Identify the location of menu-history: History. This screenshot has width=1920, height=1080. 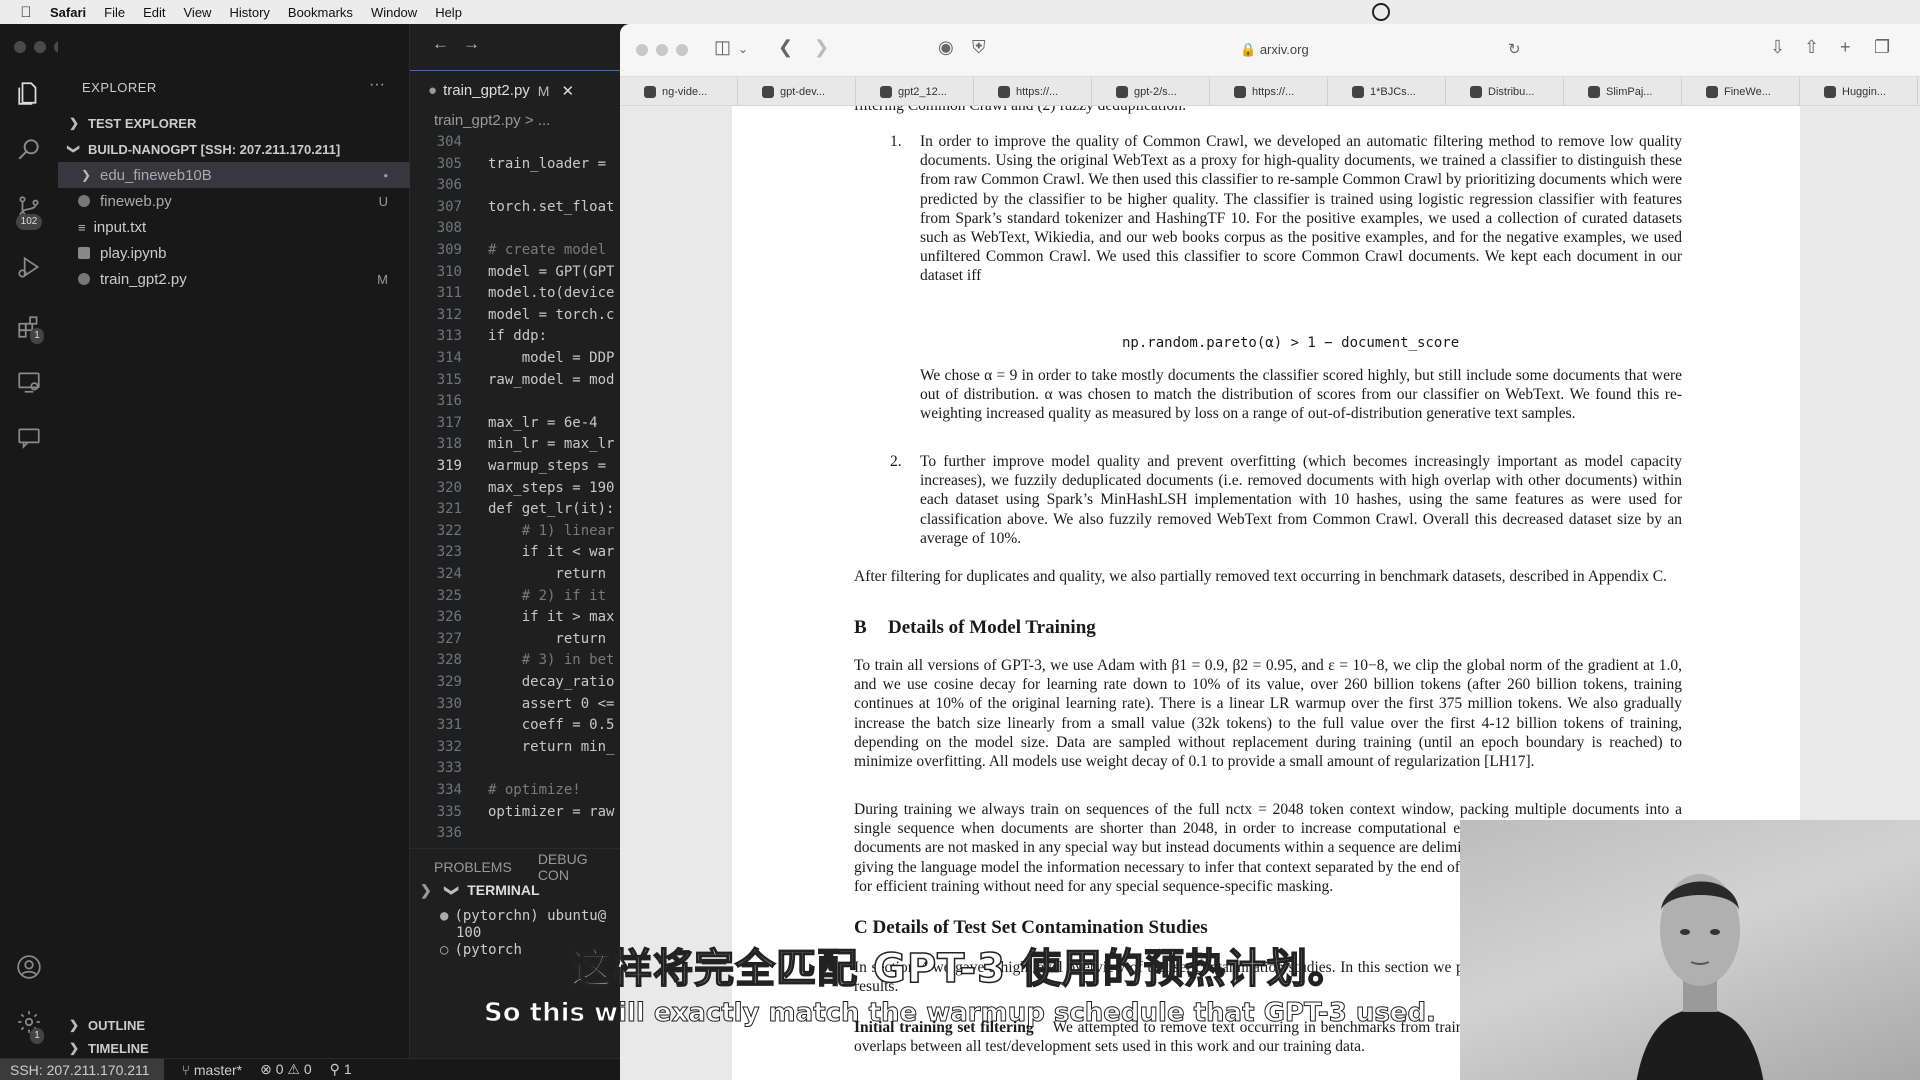
(249, 12).